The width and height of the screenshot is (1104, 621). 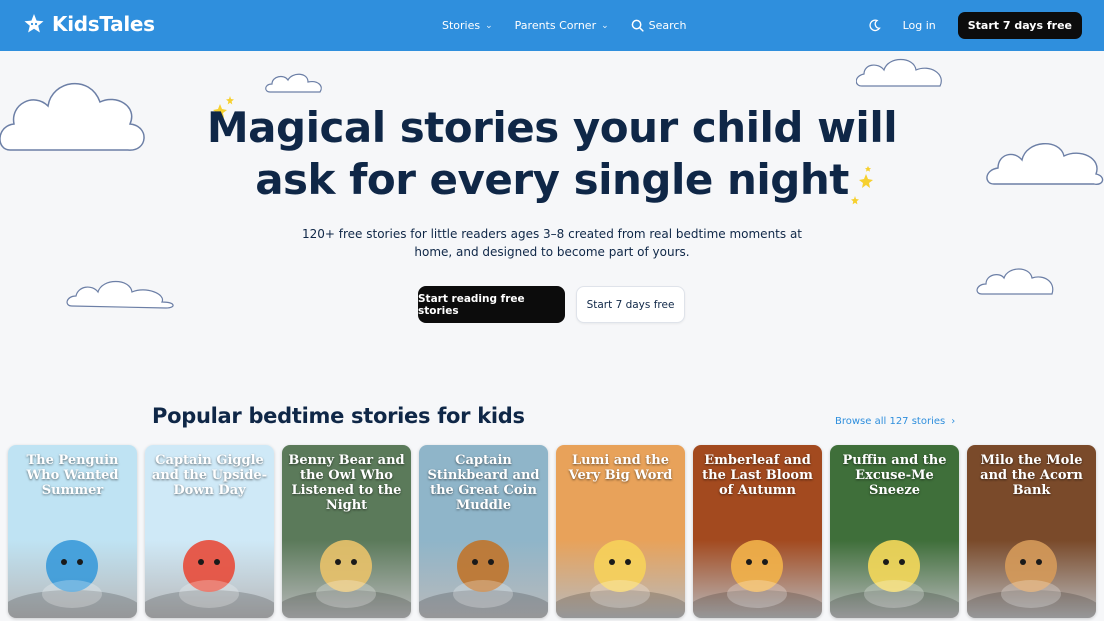 What do you see at coordinates (757, 475) in the screenshot?
I see `story-card-title: Emberleaf and the Last Bloom of Autumn` at bounding box center [757, 475].